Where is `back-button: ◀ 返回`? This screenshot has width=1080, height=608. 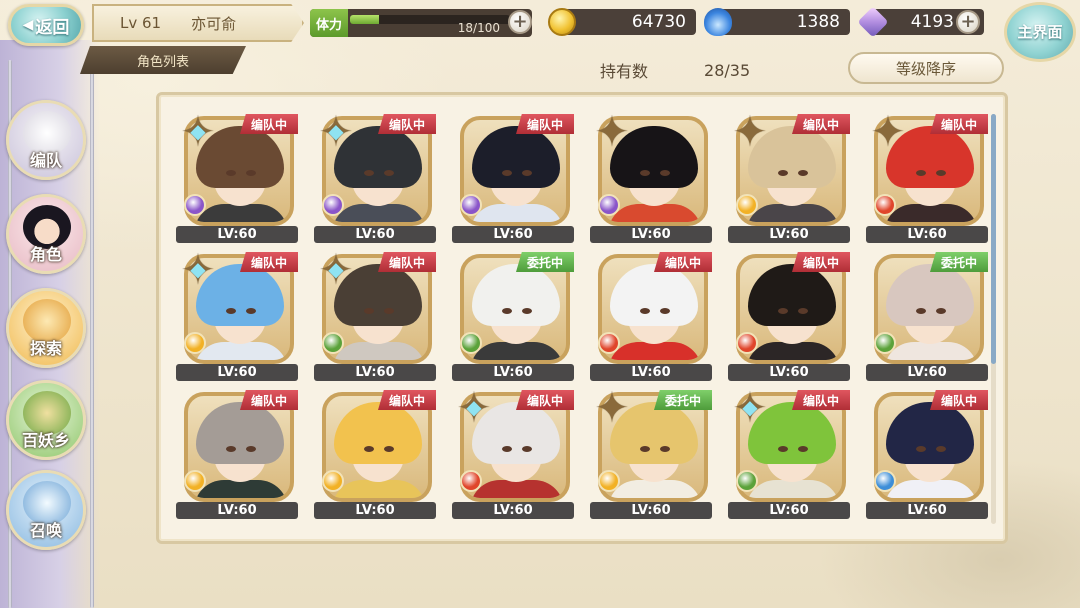
back-button: ◀ 返回 is located at coordinates (46, 25).